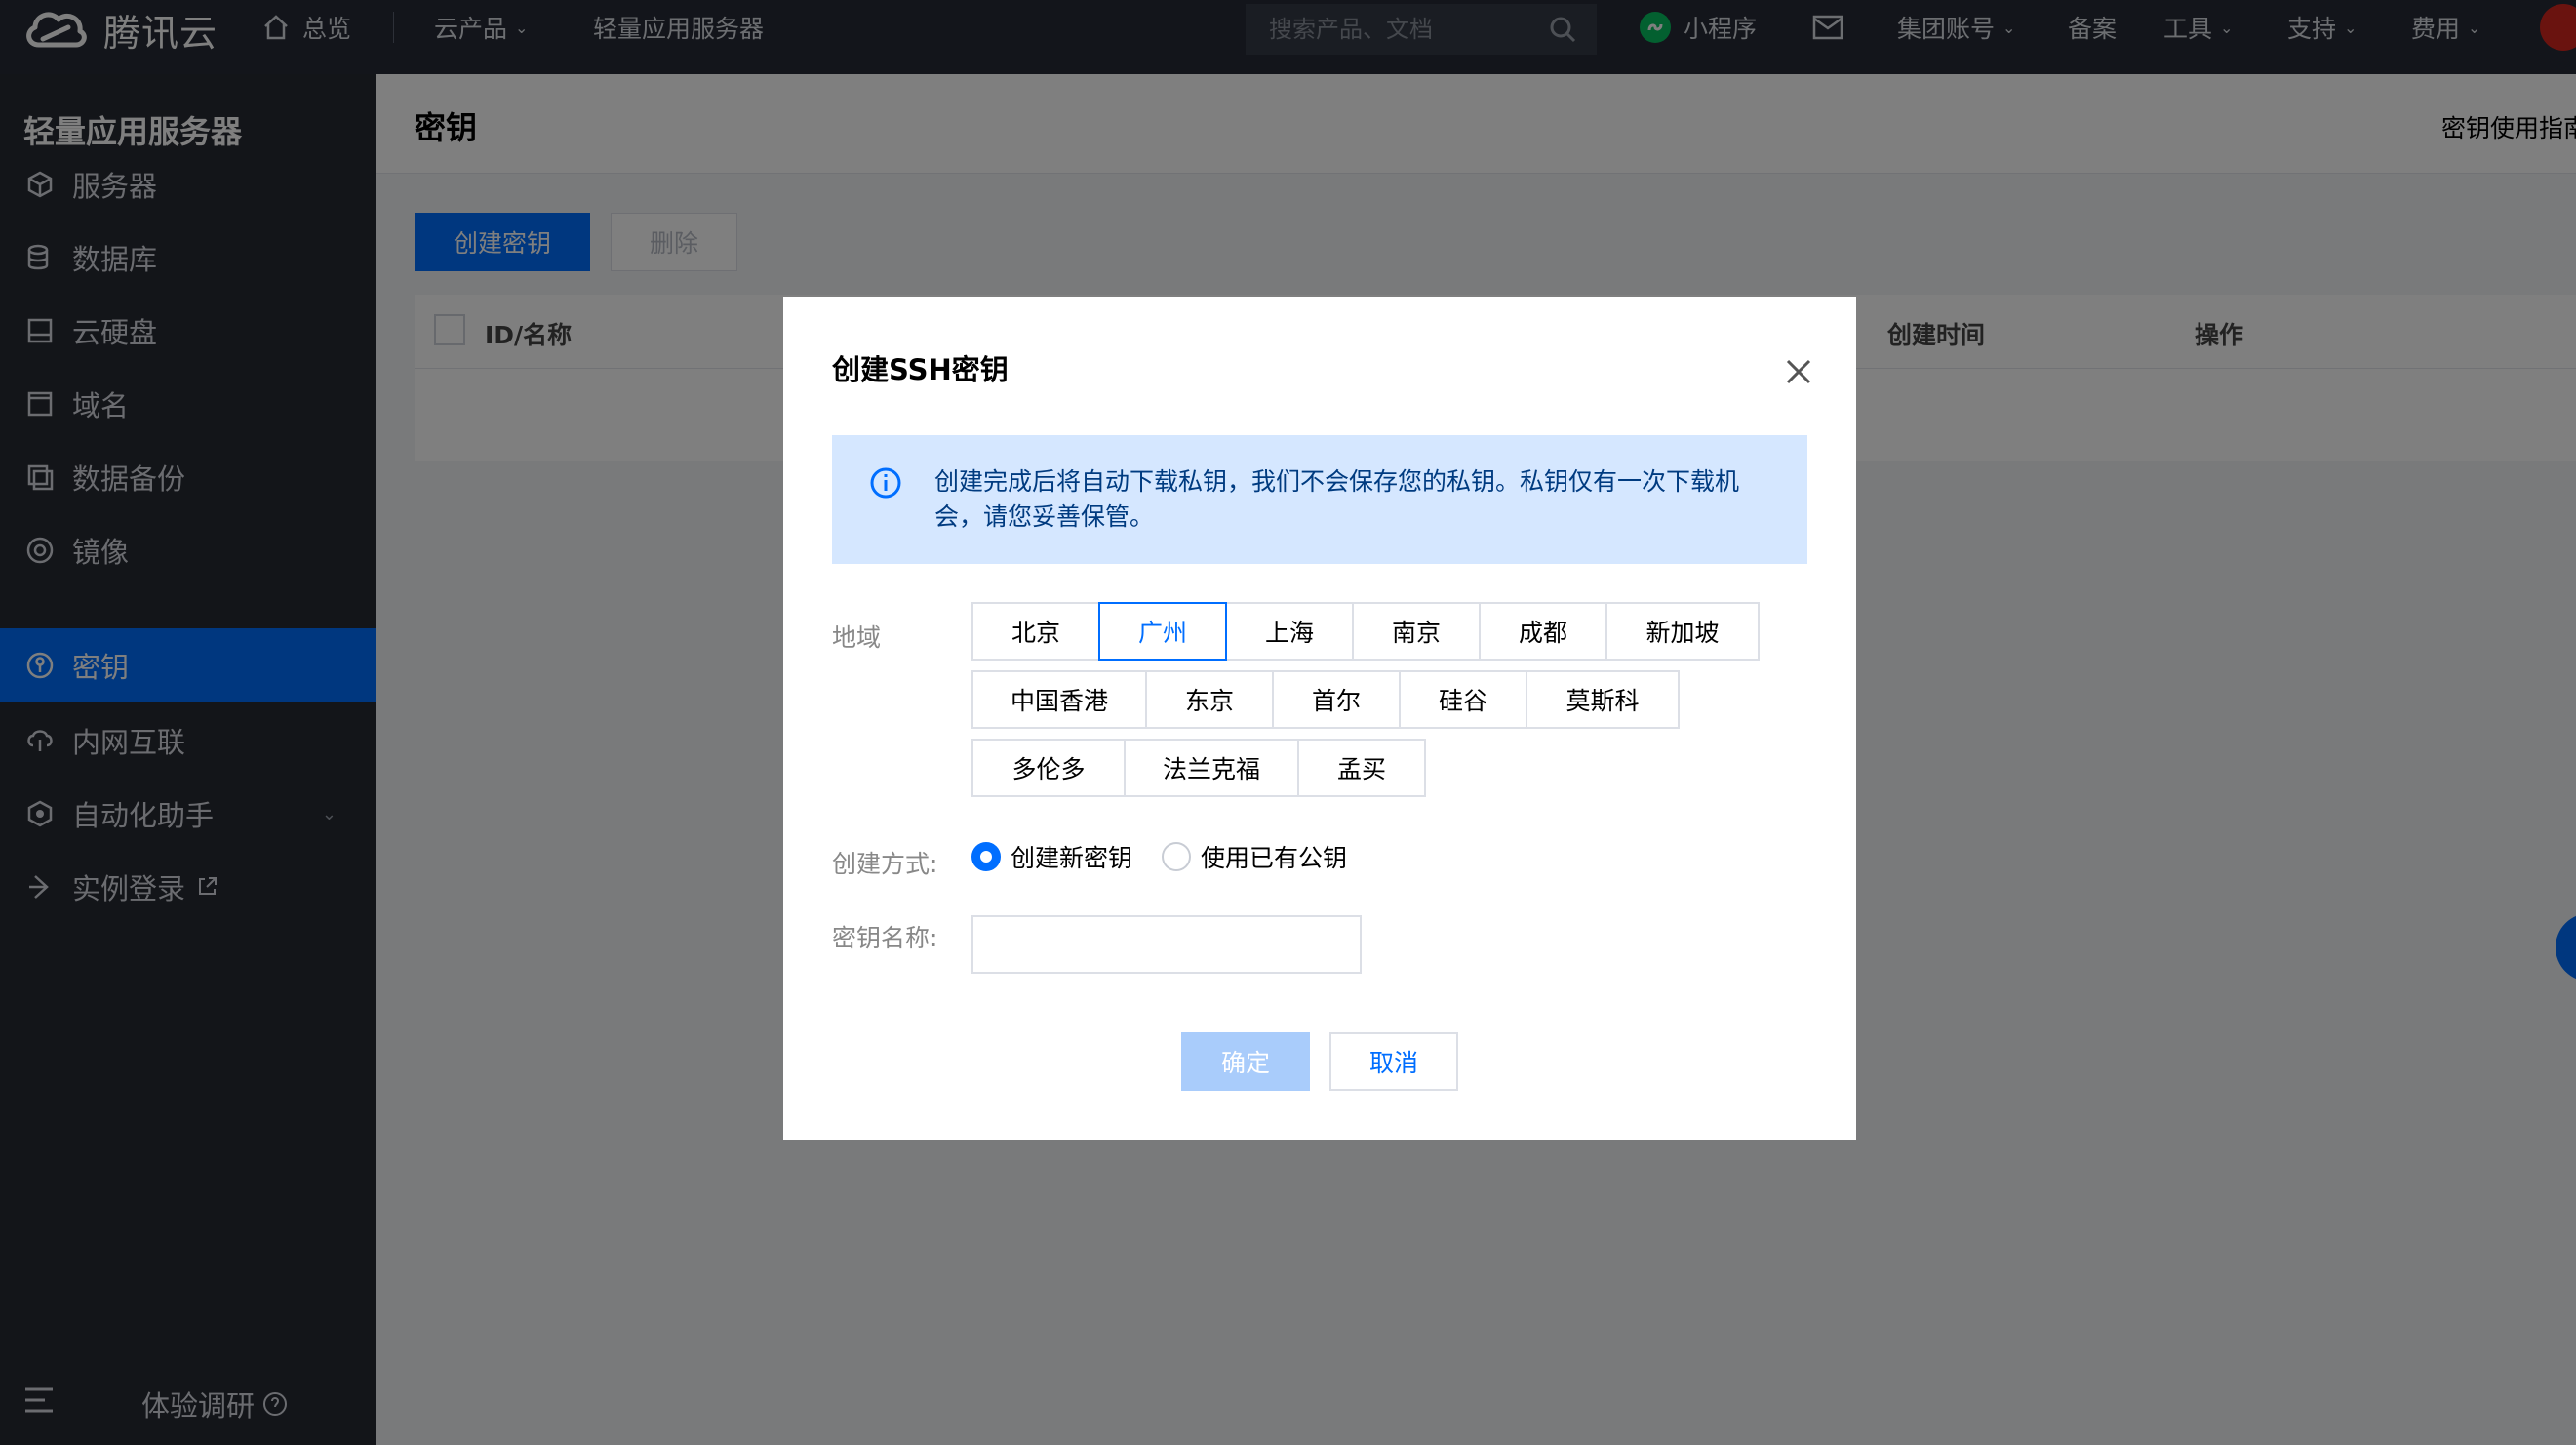  What do you see at coordinates (1211, 768) in the screenshot?
I see `region-option: 法兰克福` at bounding box center [1211, 768].